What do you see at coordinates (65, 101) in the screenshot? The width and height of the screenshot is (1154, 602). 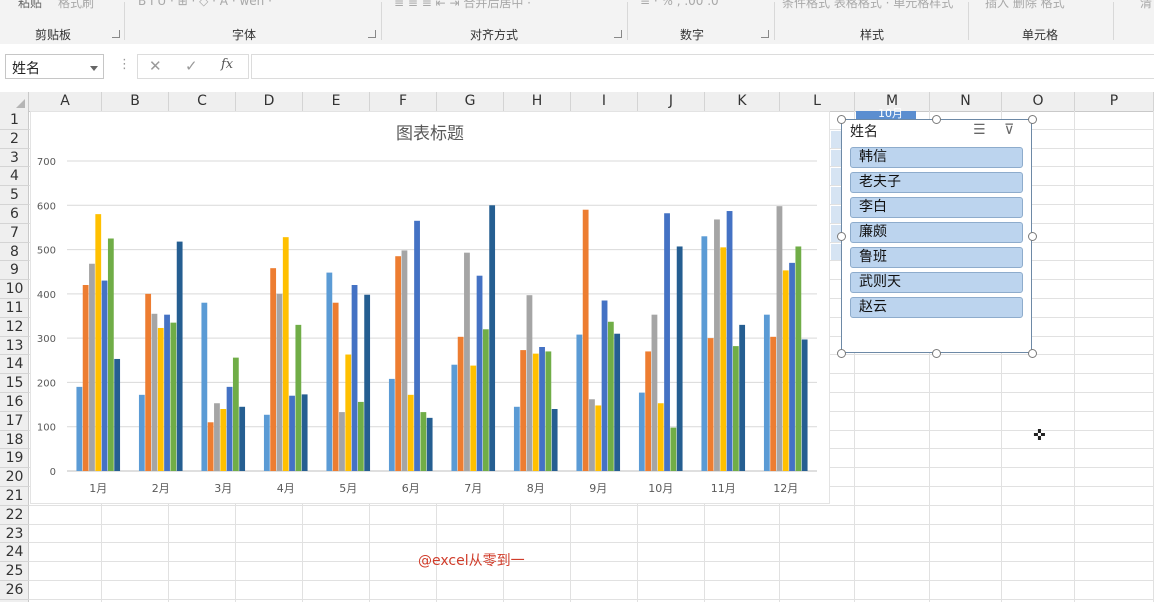 I see `column-header-a: A` at bounding box center [65, 101].